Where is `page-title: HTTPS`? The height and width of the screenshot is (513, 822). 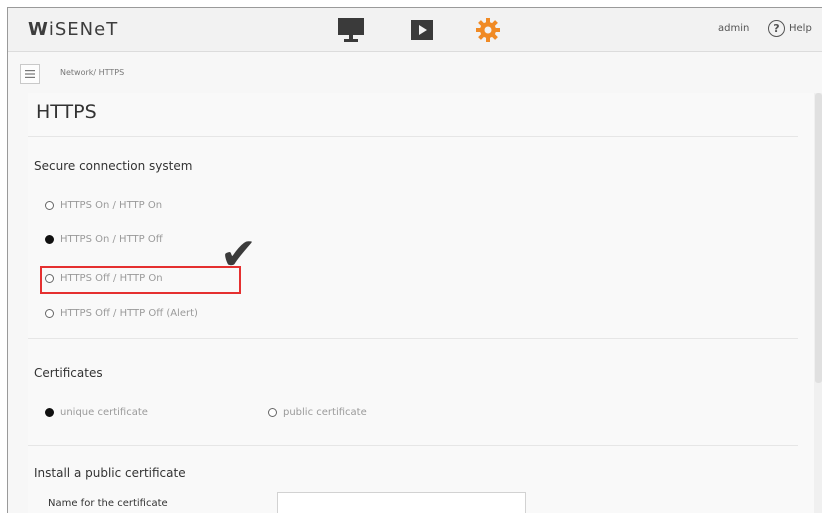 page-title: HTTPS is located at coordinates (66, 112).